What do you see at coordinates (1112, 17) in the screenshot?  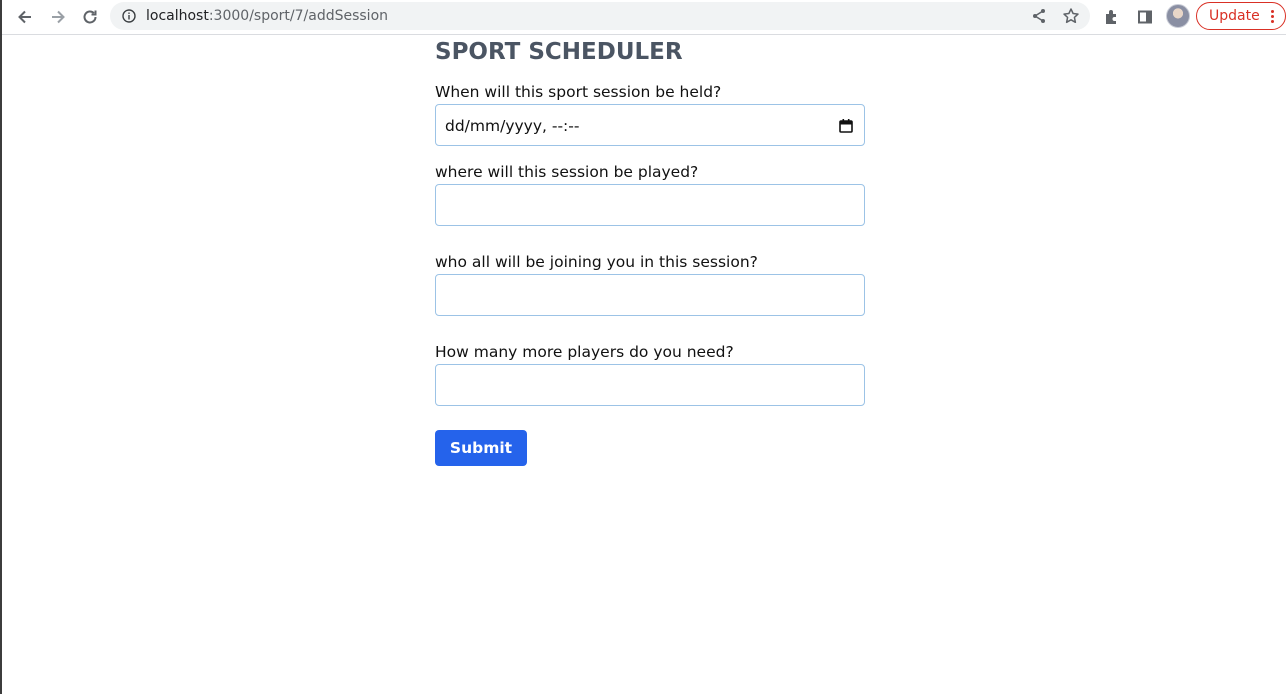 I see `extensions-icon` at bounding box center [1112, 17].